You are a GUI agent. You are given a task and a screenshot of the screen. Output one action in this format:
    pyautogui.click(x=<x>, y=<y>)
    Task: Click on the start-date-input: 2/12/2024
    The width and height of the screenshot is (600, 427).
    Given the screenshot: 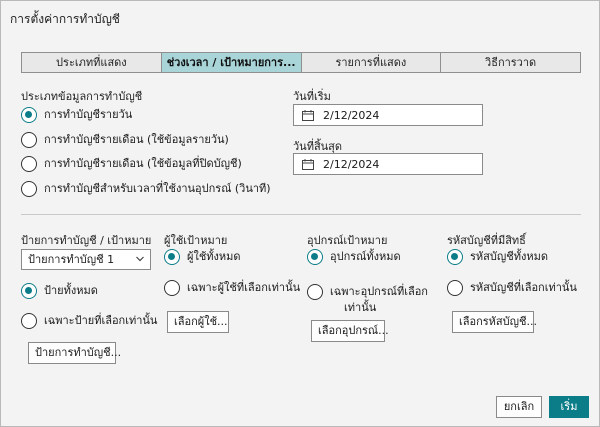 What is the action you would take?
    pyautogui.click(x=388, y=115)
    